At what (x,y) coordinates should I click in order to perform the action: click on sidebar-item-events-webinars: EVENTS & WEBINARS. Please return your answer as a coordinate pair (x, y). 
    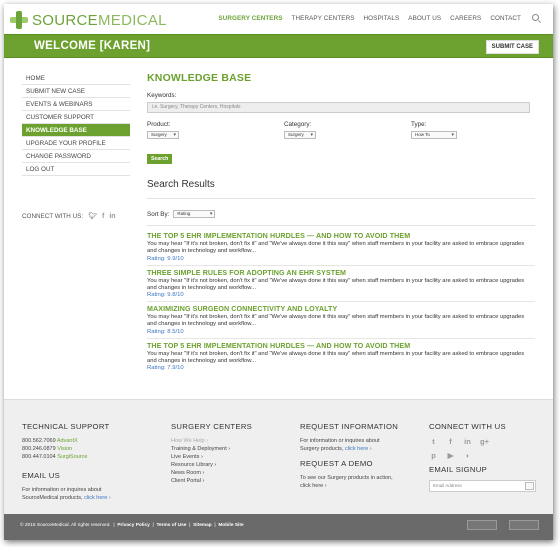
    Looking at the image, I should click on (76, 104).